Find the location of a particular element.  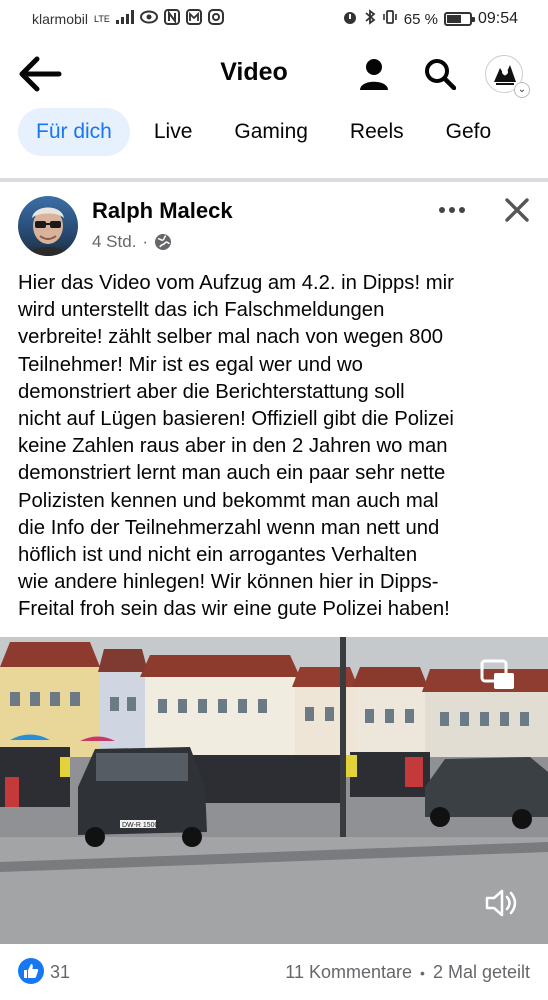

share-count: 2 Mal geteilt is located at coordinates (481, 973).